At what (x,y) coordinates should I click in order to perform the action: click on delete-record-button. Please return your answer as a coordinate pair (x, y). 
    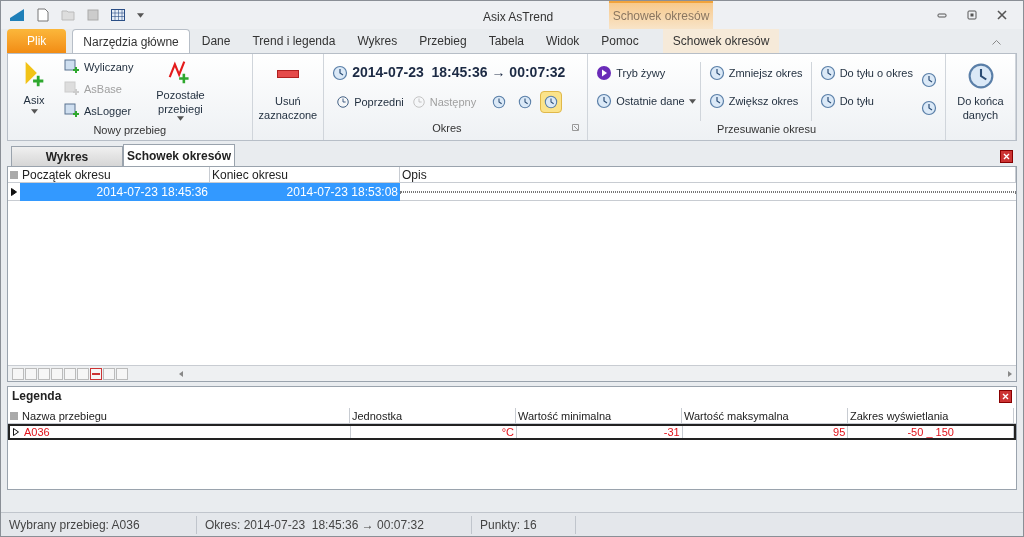
    Looking at the image, I should click on (96, 373).